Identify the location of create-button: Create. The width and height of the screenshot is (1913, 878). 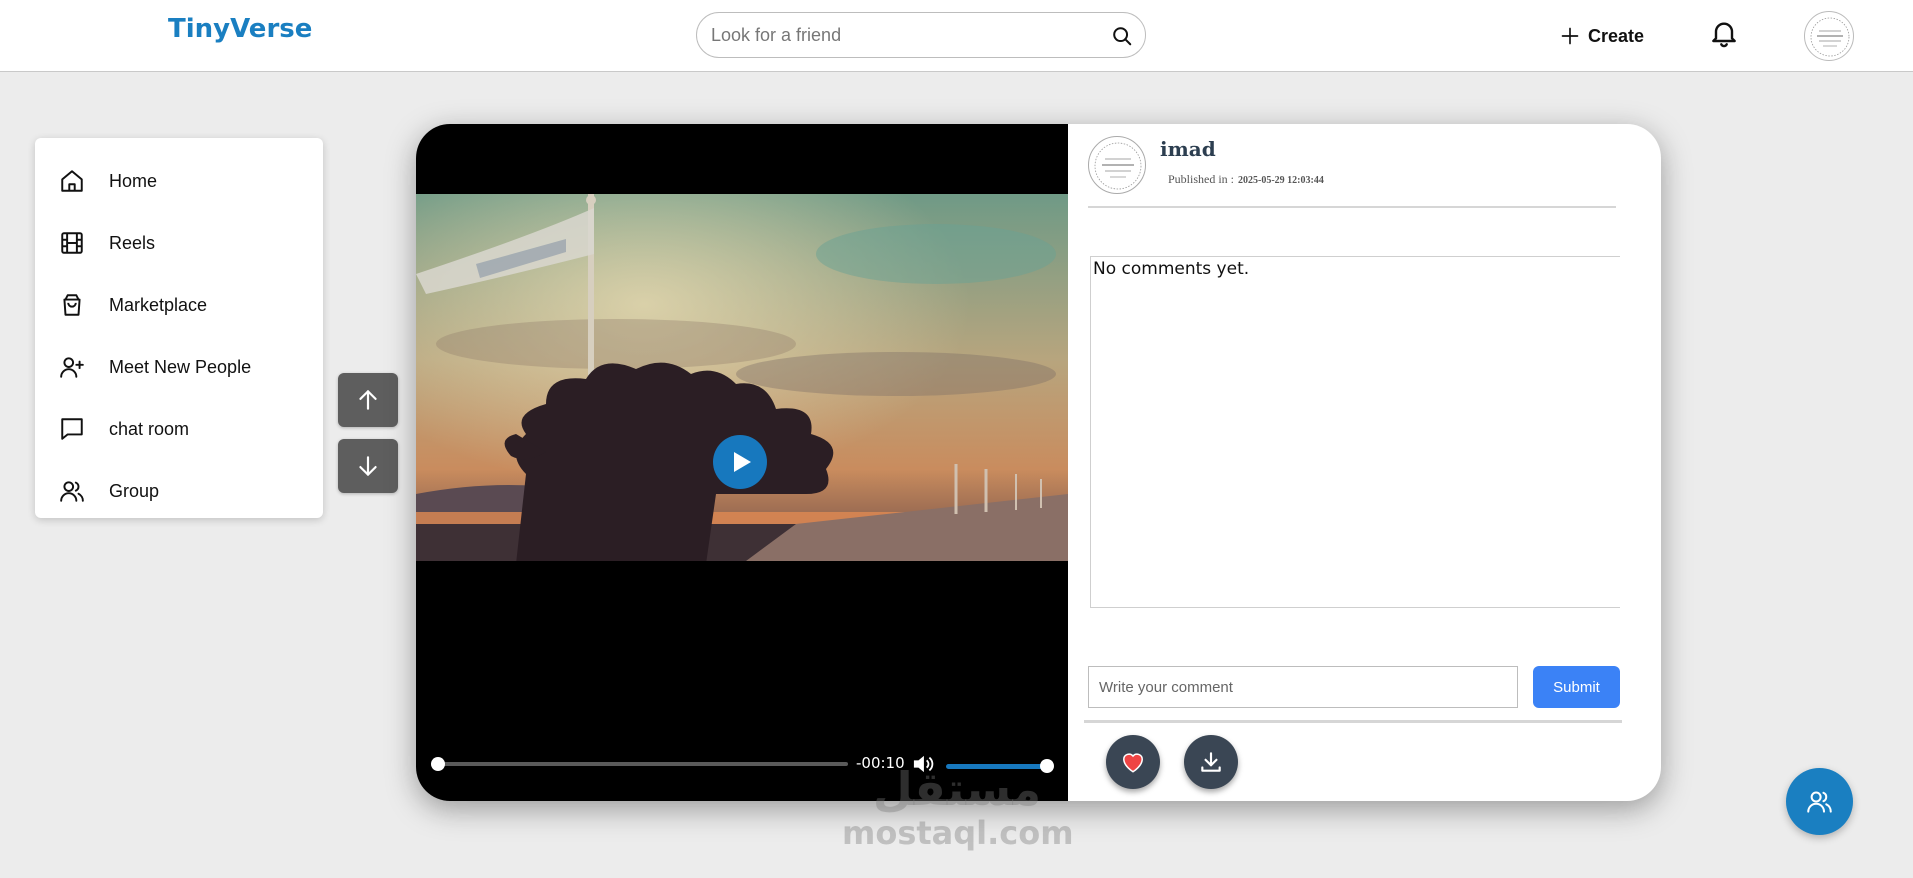
(1602, 36).